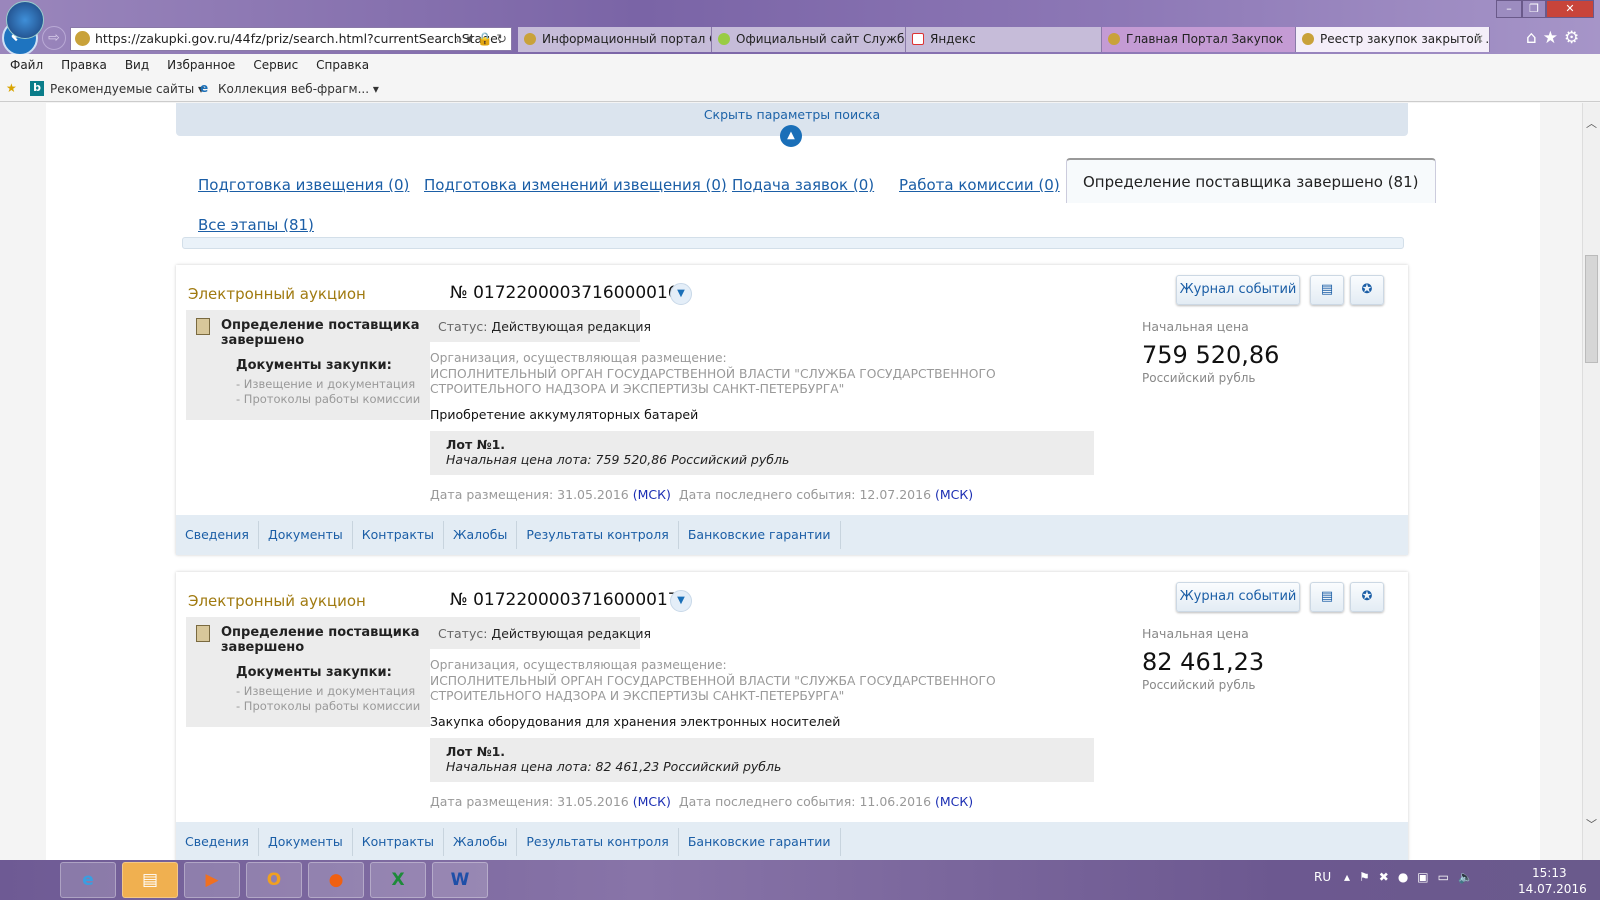 This screenshot has height=900, width=1600. What do you see at coordinates (1004, 39) in the screenshot?
I see `browser-tab: Яндекс` at bounding box center [1004, 39].